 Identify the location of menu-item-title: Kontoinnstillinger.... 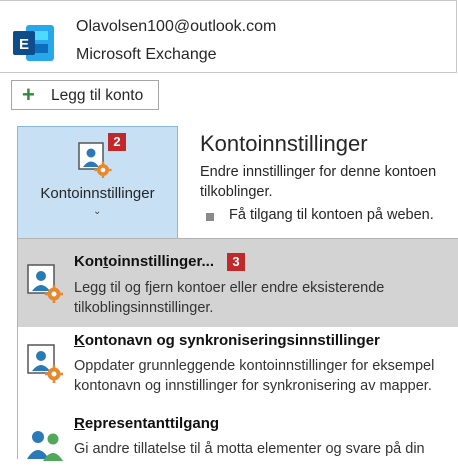
(144, 261).